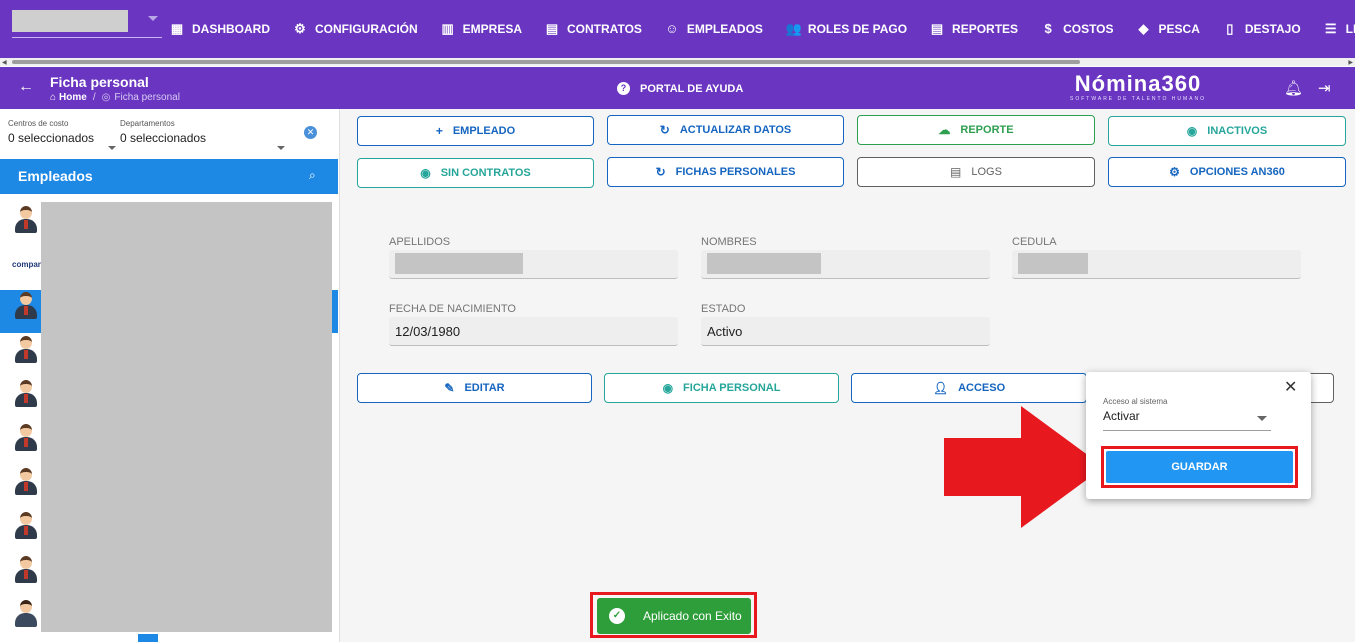 Image resolution: width=1355 pixels, height=642 pixels. I want to click on building-icon: ▥, so click(447, 28).